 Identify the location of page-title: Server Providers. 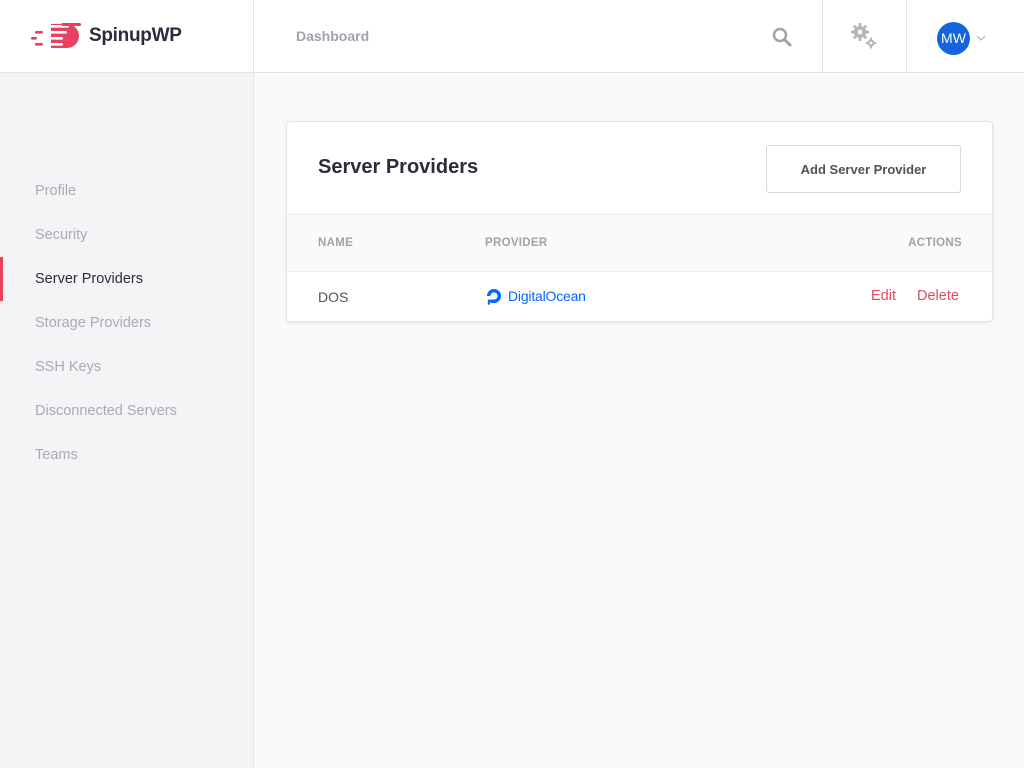
(398, 167).